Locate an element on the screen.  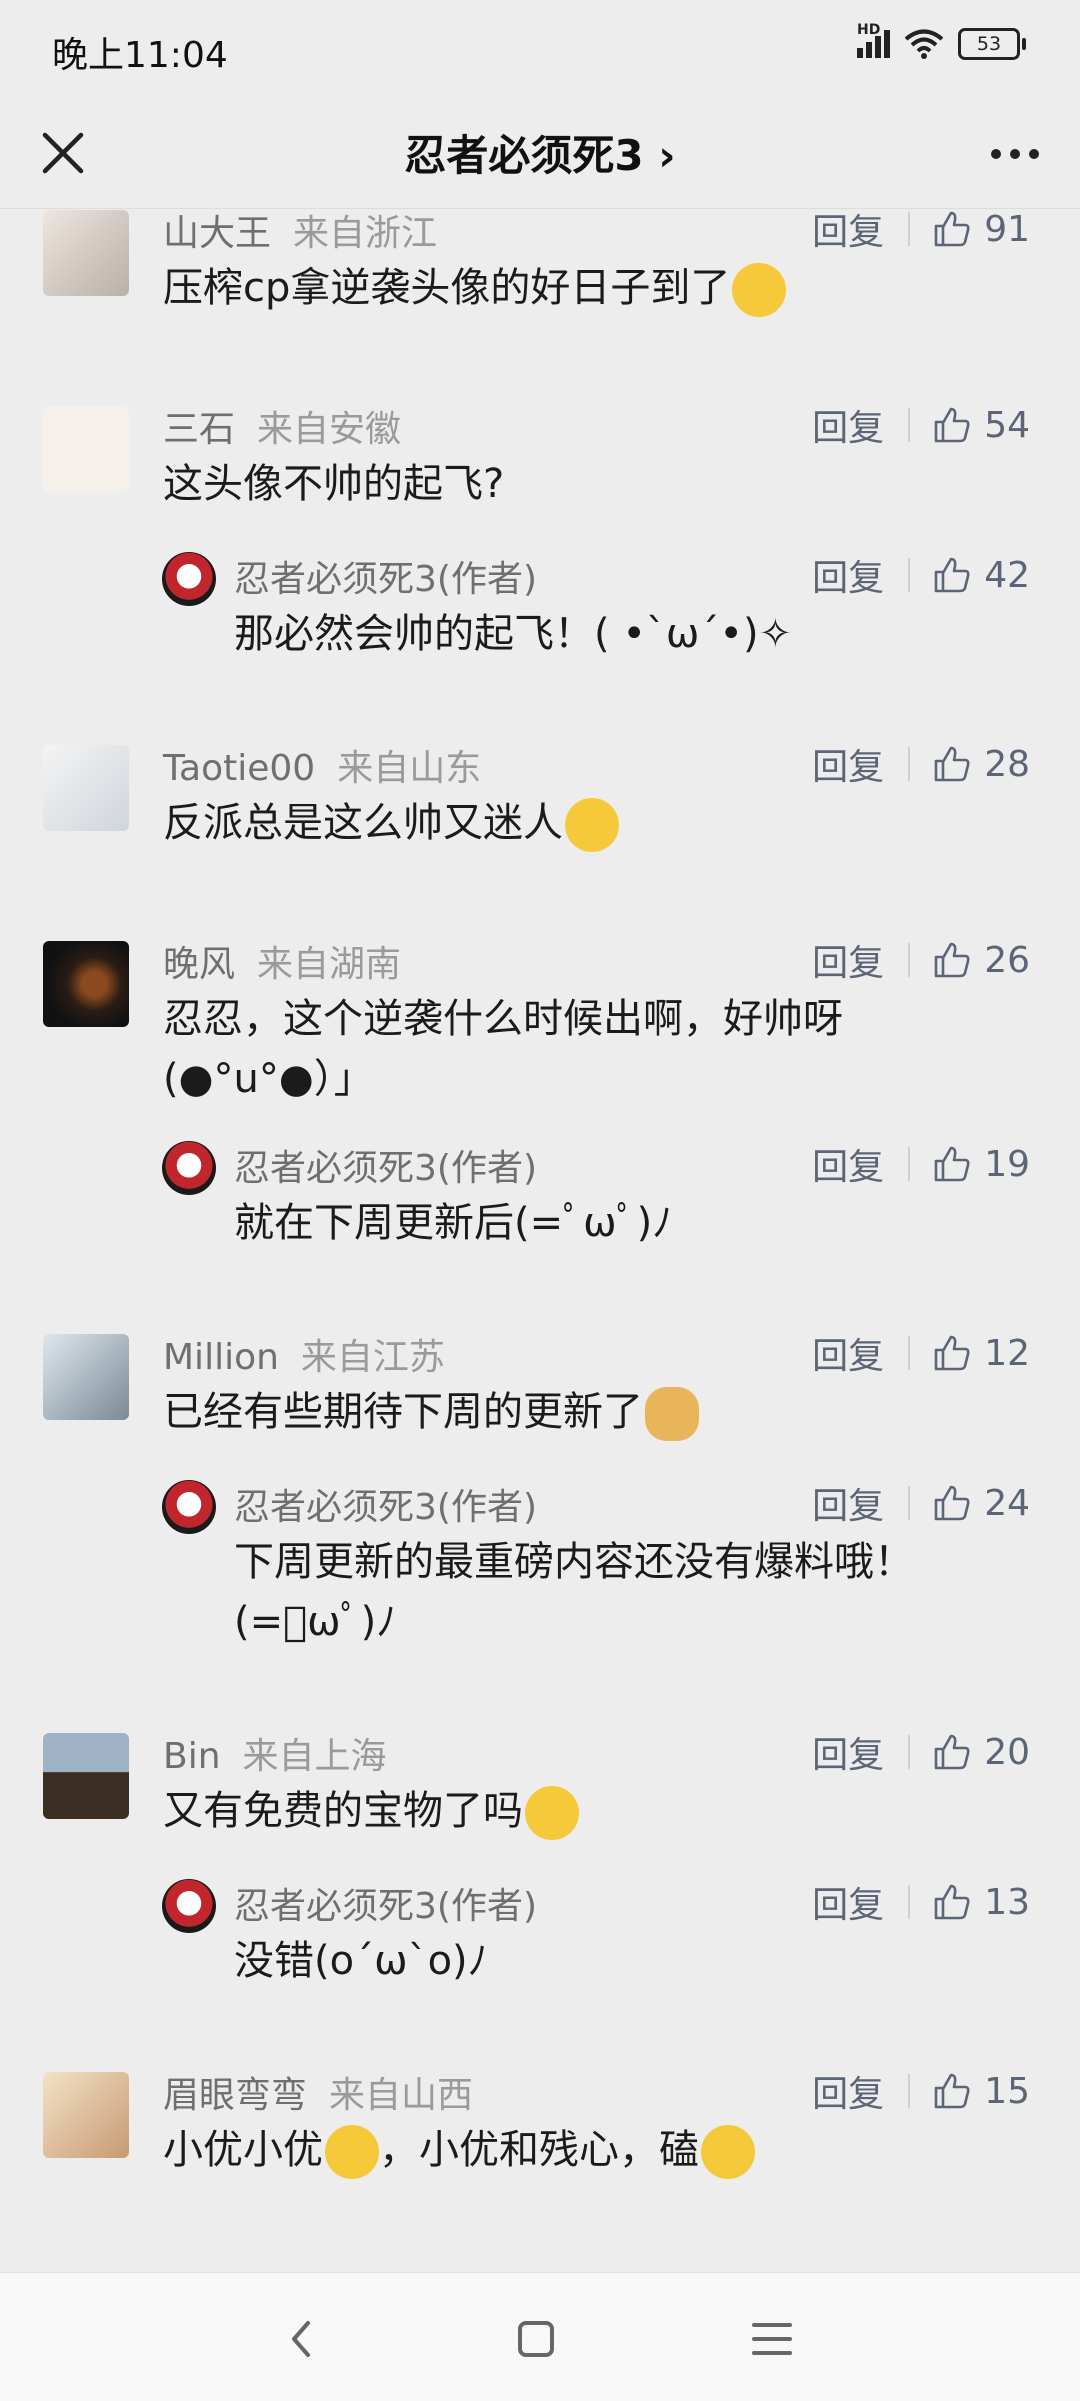
comment-author: 三石 is located at coordinates (199, 429).